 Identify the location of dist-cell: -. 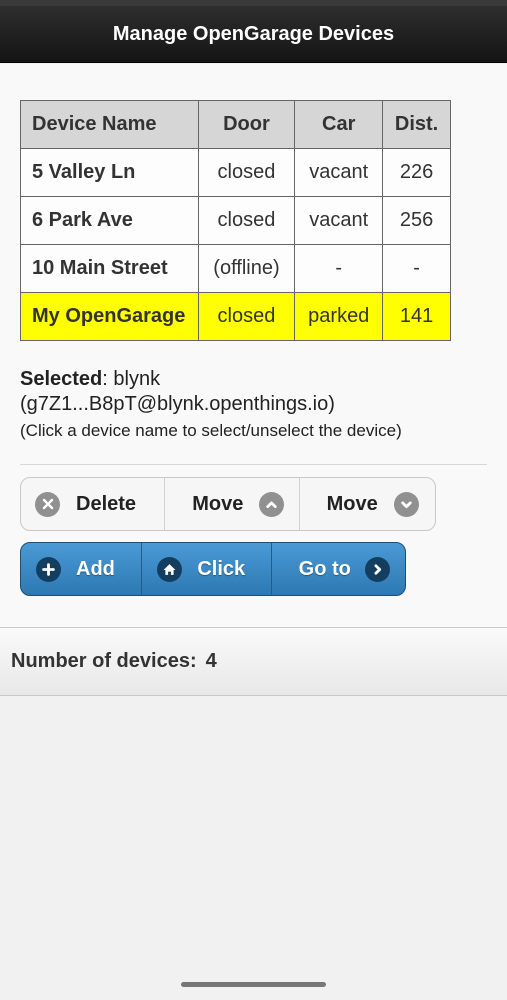
(416, 268).